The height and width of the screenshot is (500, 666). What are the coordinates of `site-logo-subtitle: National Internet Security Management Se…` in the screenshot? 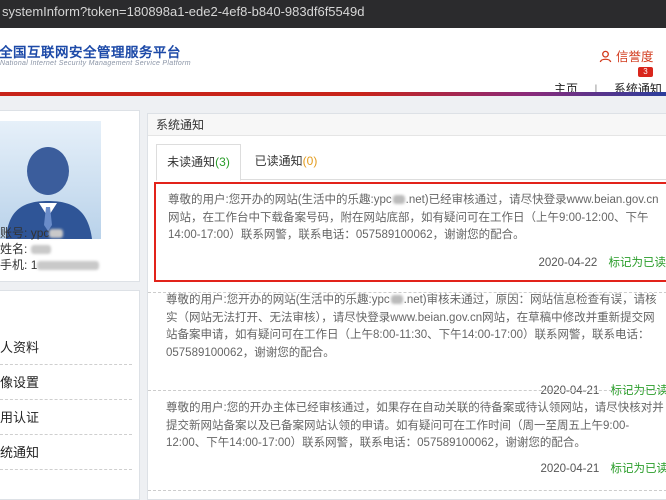 It's located at (95, 63).